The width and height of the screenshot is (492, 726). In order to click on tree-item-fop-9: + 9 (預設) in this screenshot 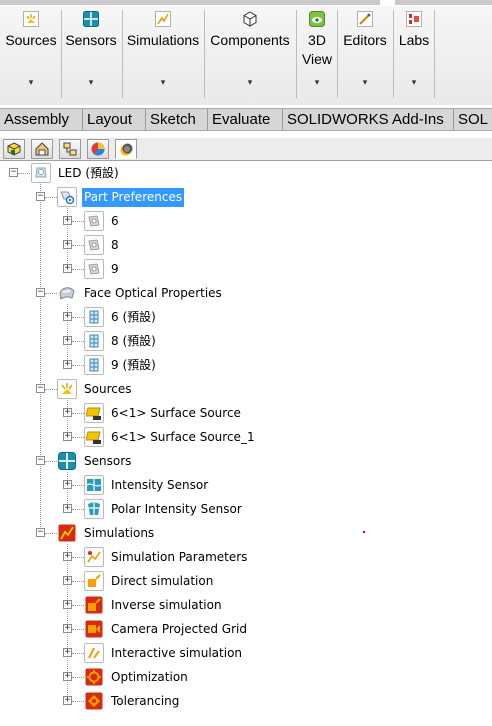, I will do `click(150, 365)`.